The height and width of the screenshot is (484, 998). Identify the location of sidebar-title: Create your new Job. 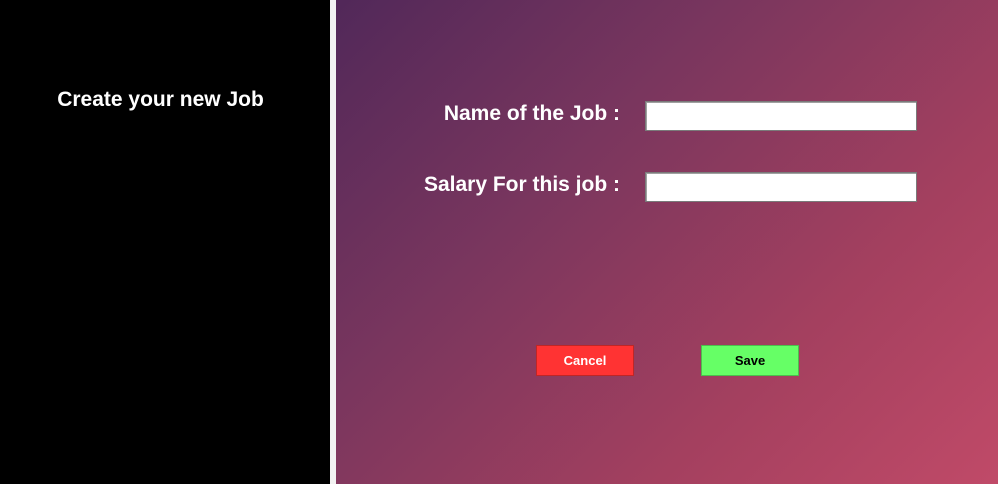
(160, 99).